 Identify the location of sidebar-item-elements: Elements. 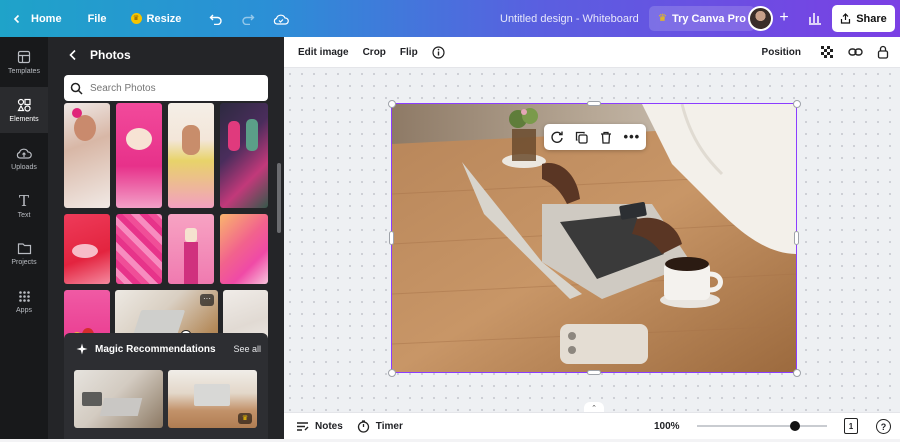
(24, 110).